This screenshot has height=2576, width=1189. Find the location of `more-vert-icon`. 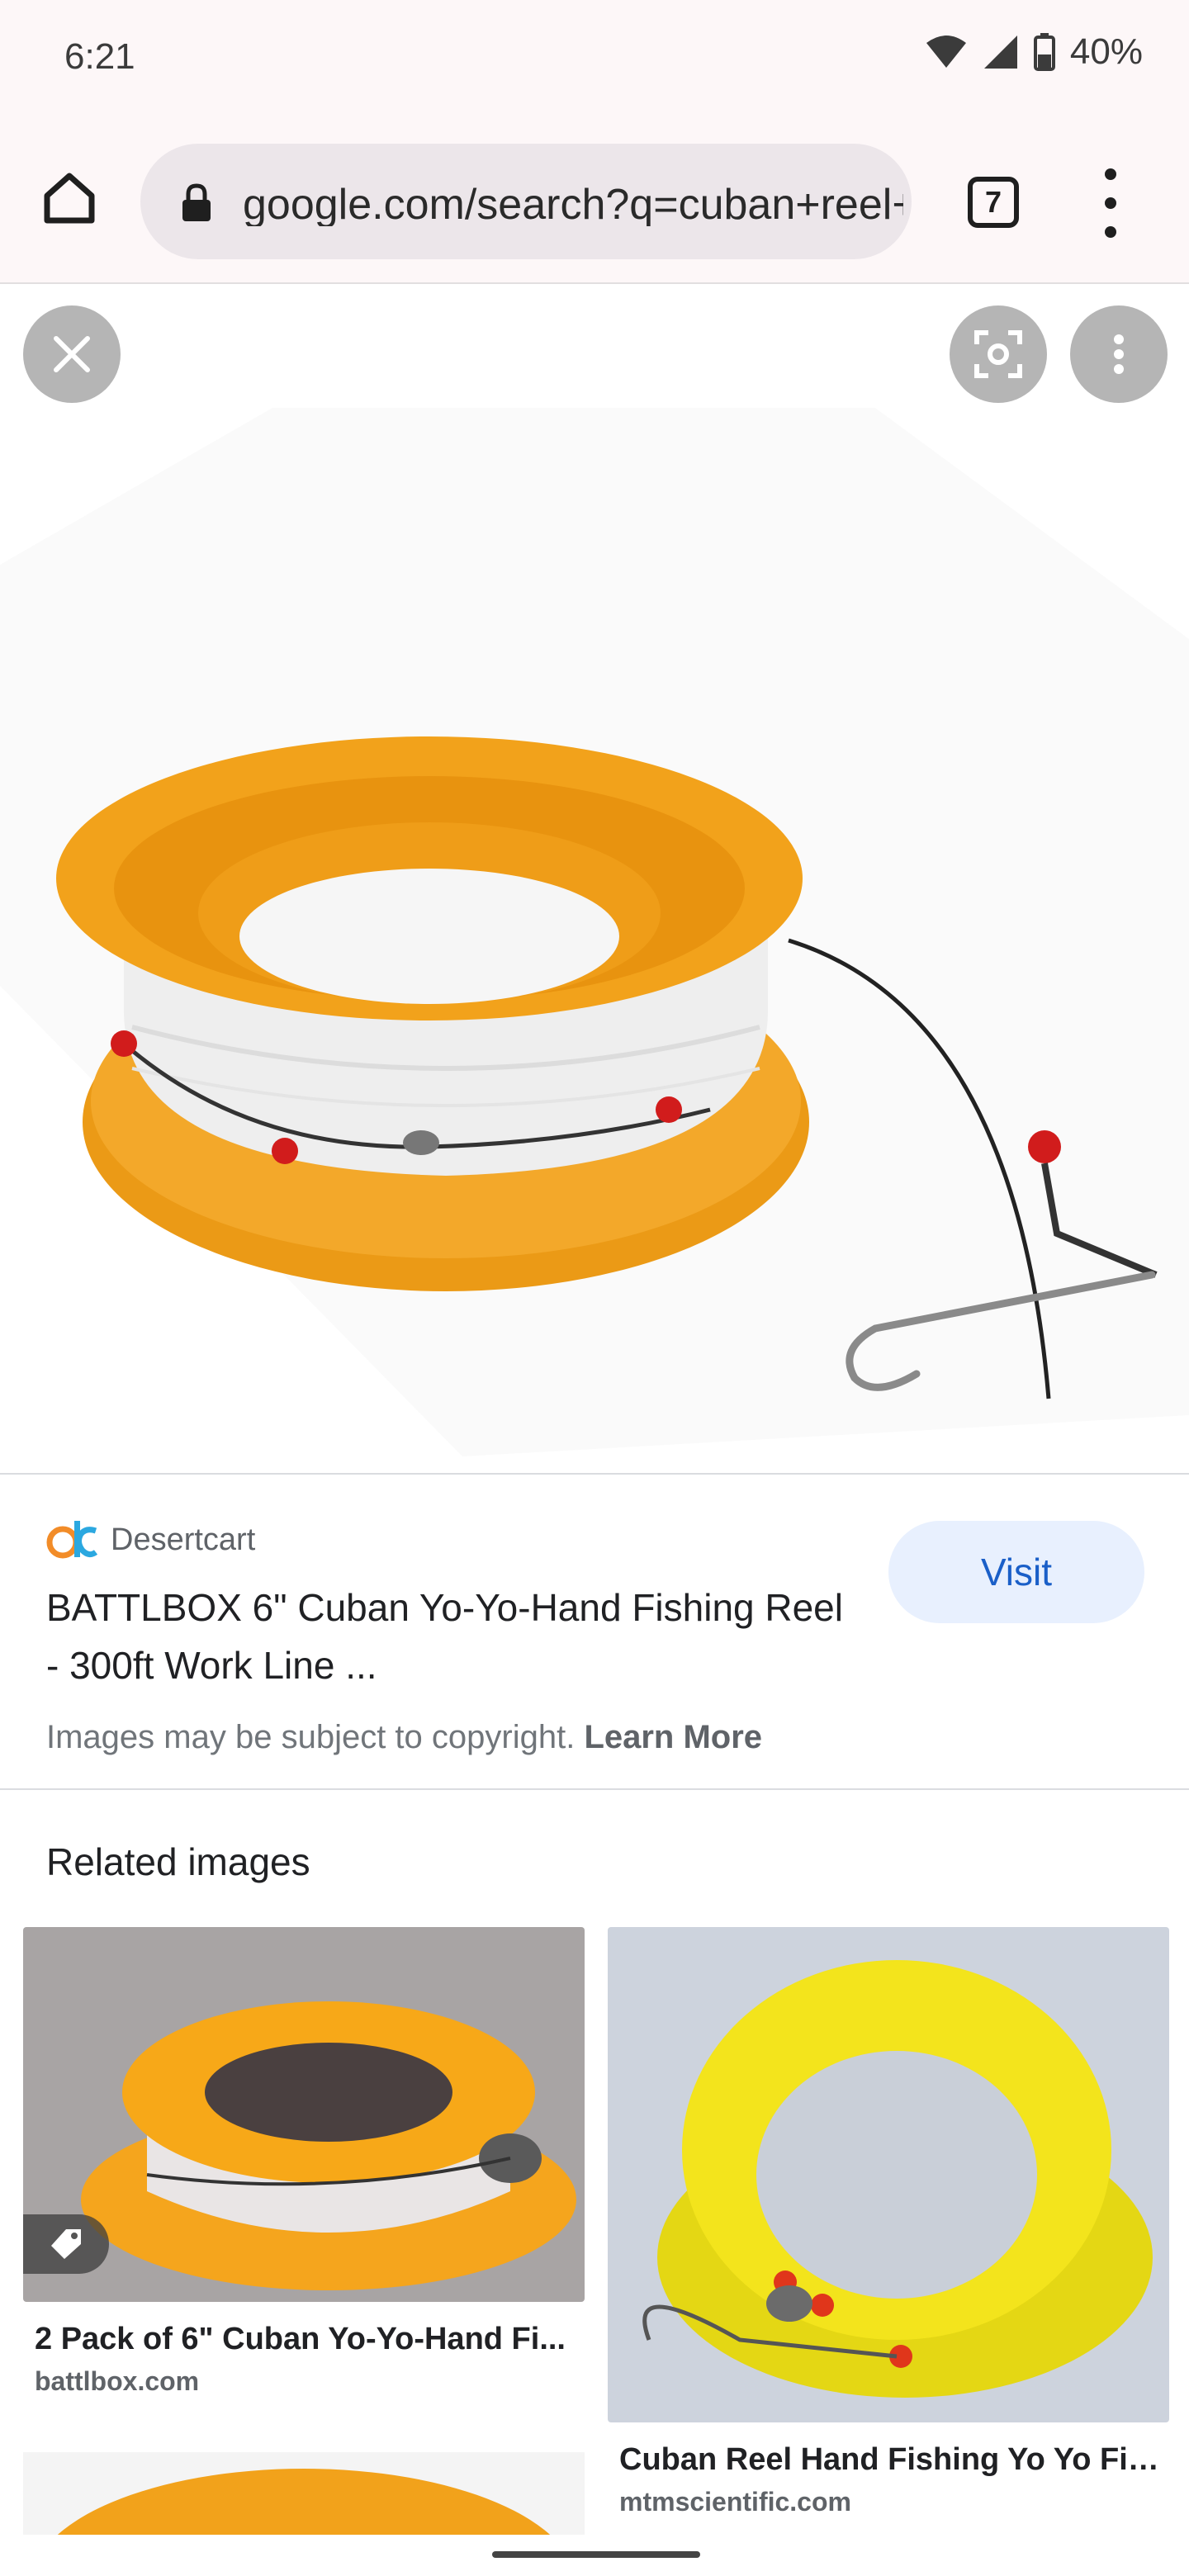

more-vert-icon is located at coordinates (1119, 354).